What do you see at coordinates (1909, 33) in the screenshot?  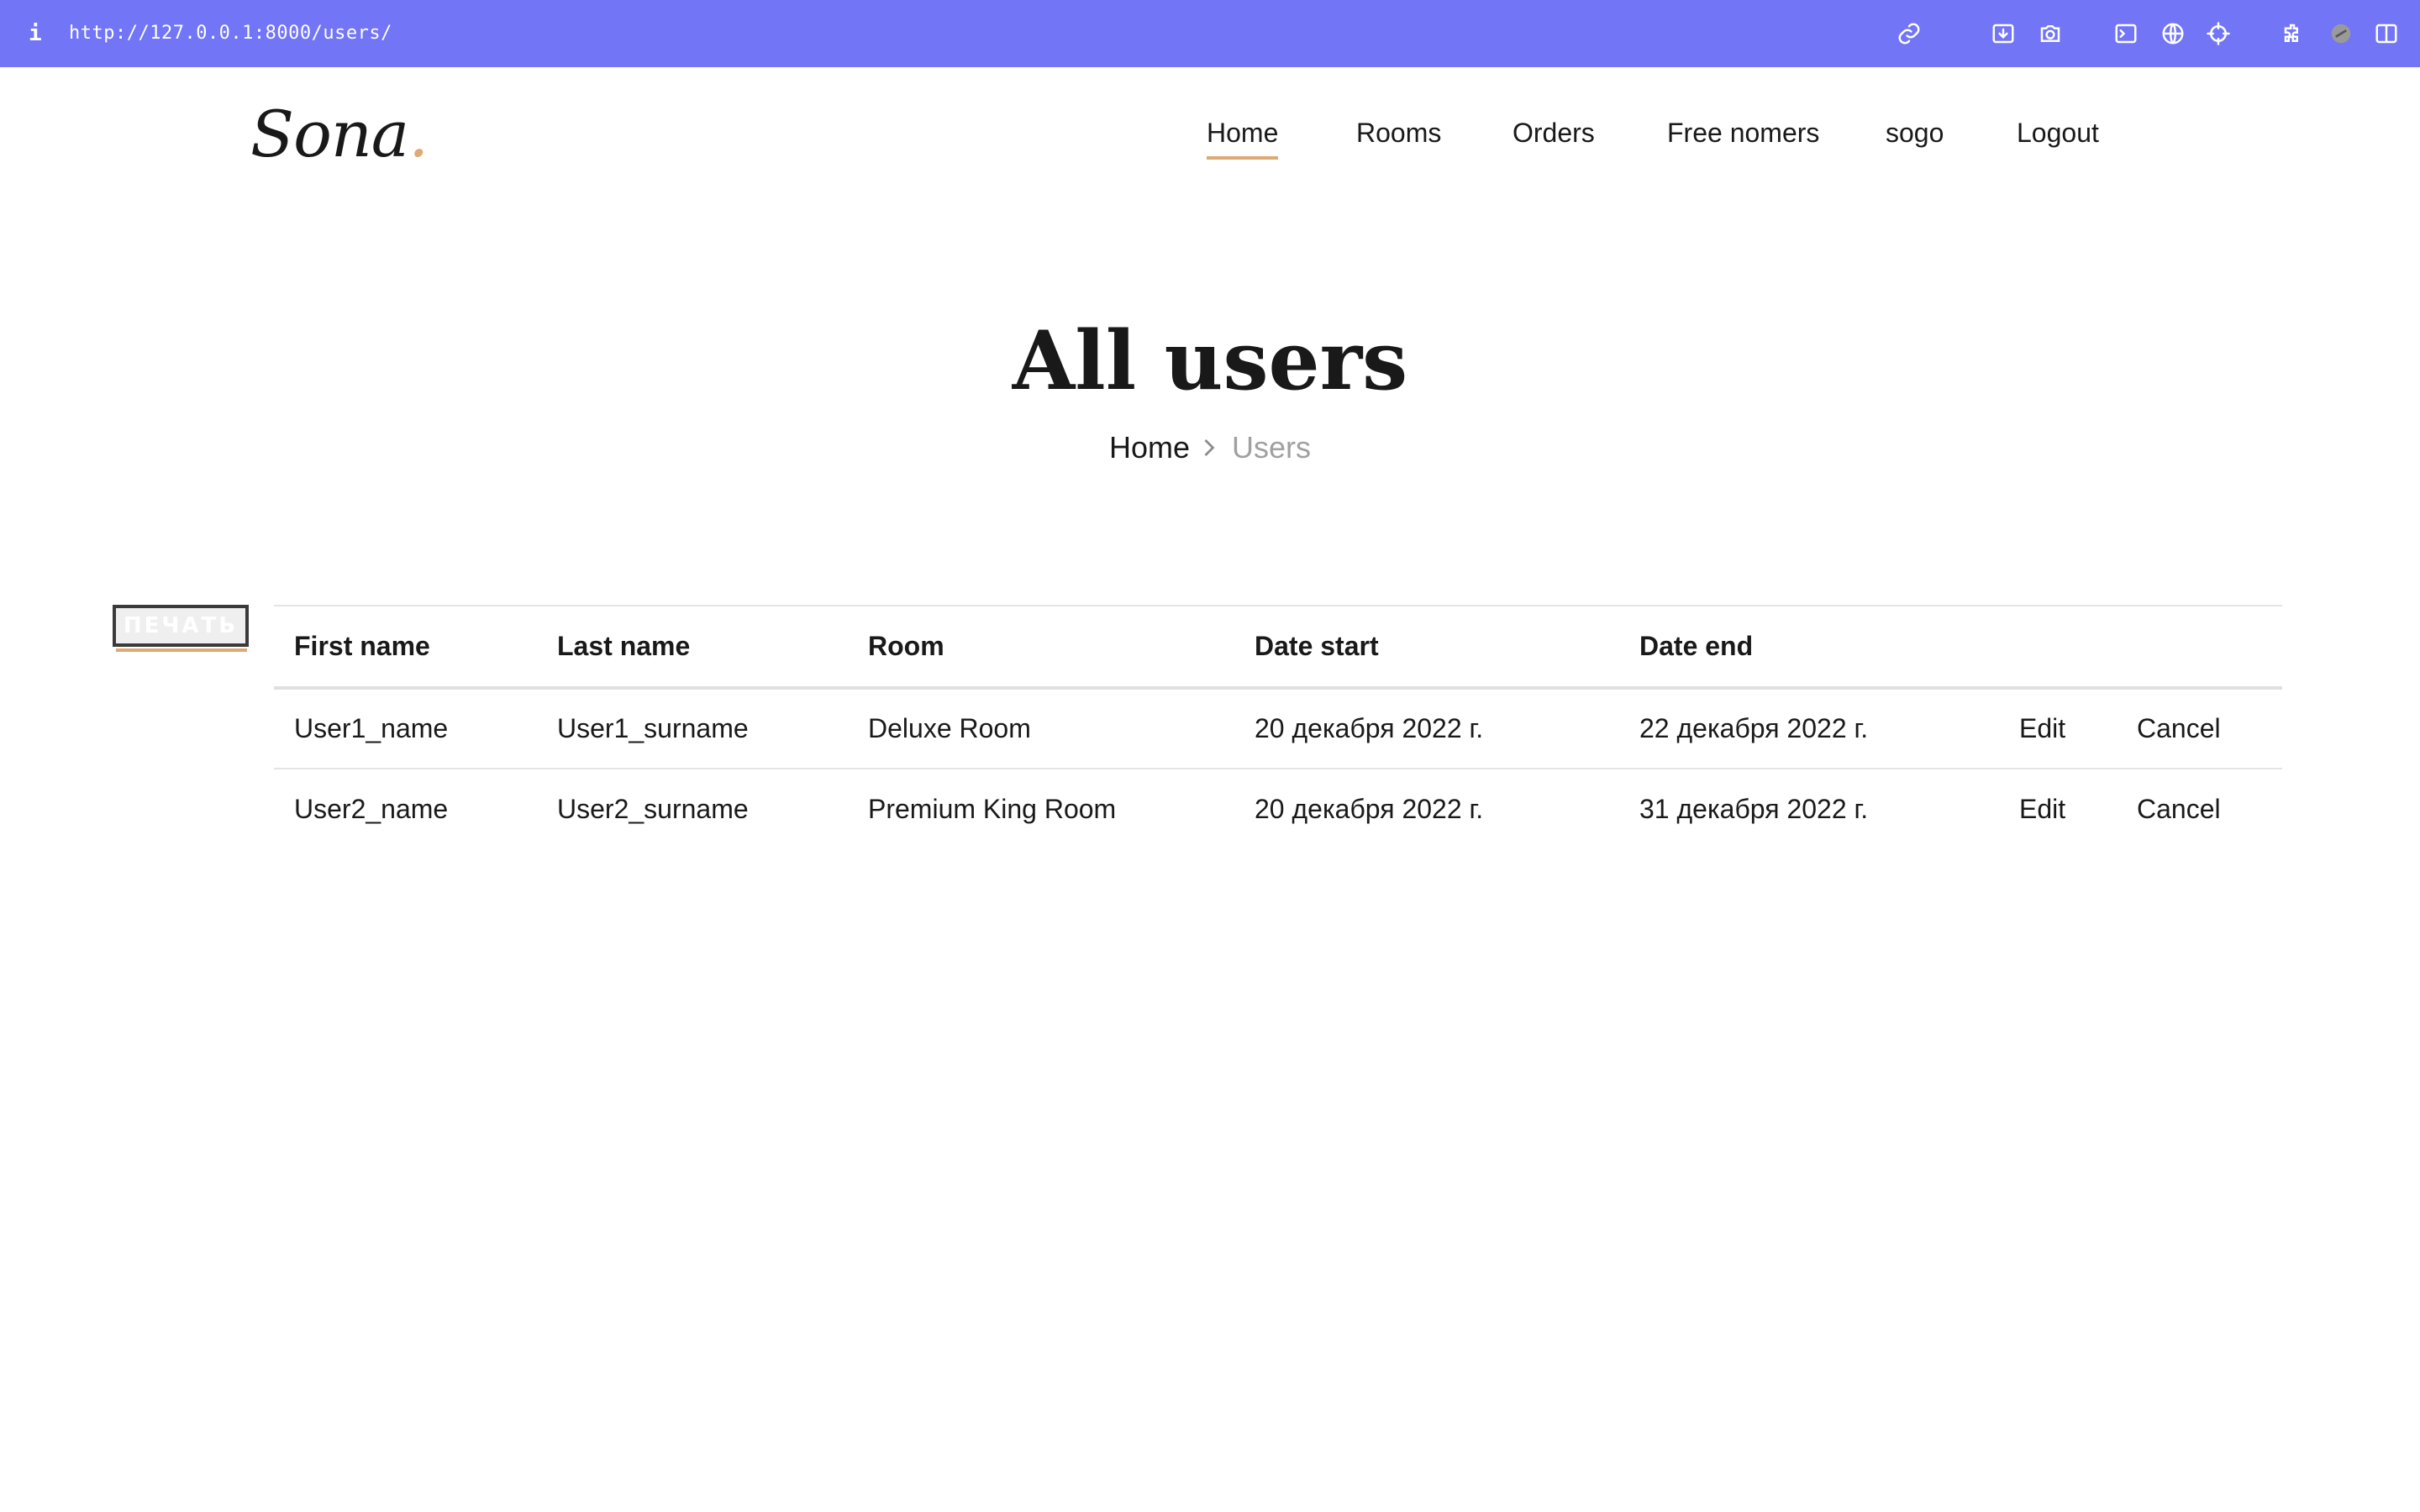 I see `link-icon` at bounding box center [1909, 33].